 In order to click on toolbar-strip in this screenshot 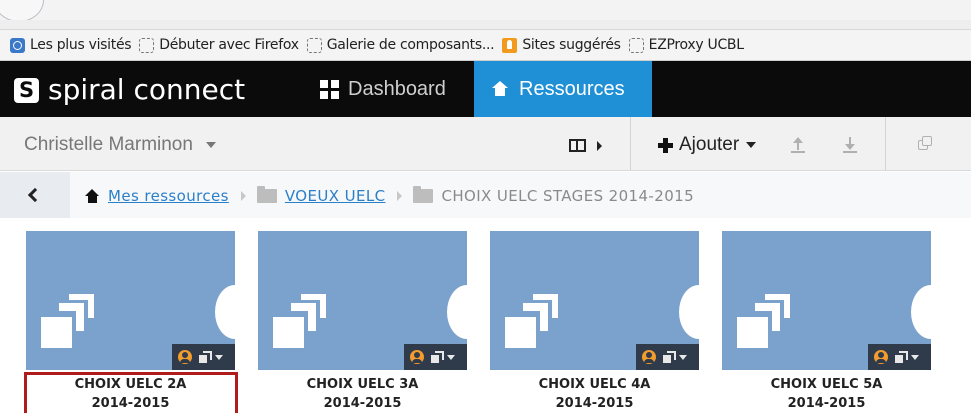, I will do `click(485, 25)`.